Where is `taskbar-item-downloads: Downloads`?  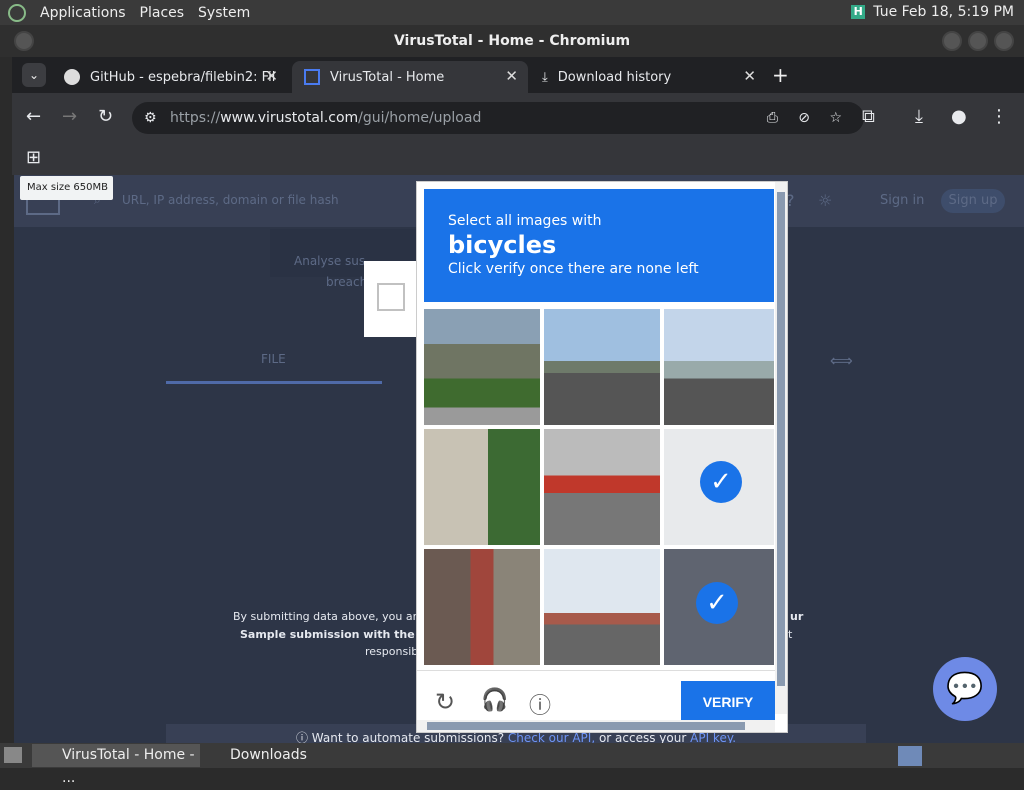 taskbar-item-downloads: Downloads is located at coordinates (286, 755).